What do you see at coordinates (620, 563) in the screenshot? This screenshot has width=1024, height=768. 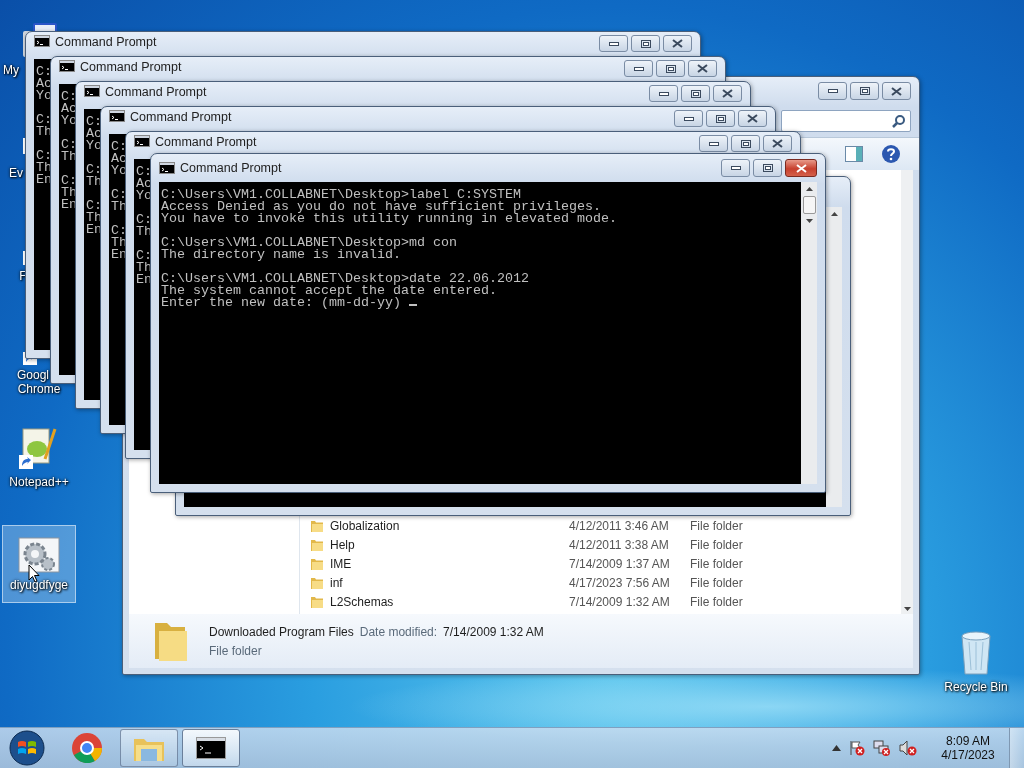 I see `file-date: 7/14/2009 1:37 AM` at bounding box center [620, 563].